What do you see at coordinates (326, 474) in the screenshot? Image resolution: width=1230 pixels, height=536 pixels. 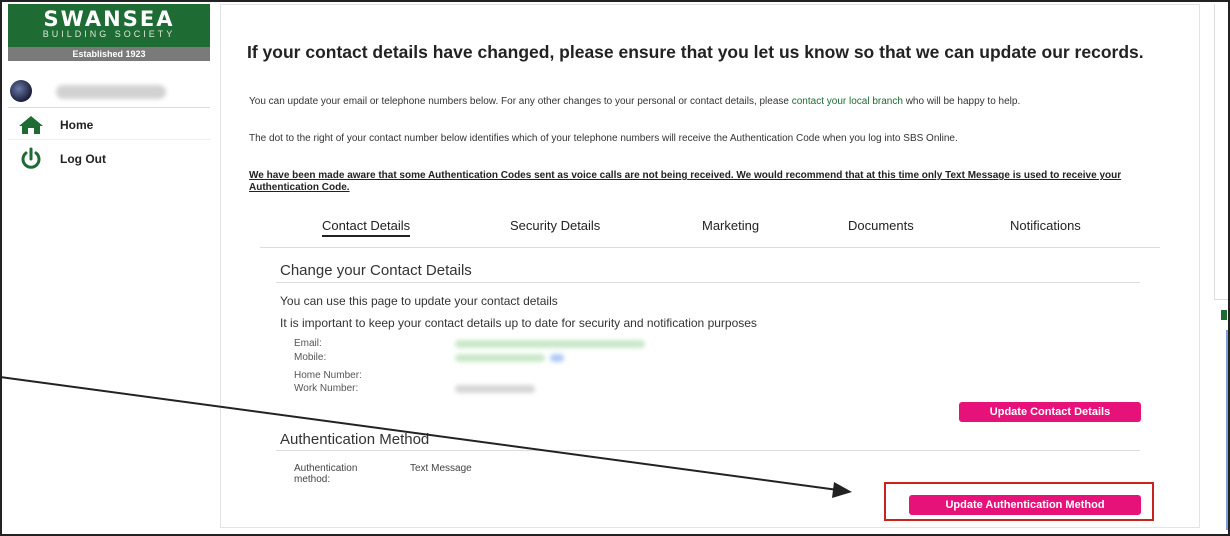 I see `auth-method-label: Authentication method:` at bounding box center [326, 474].